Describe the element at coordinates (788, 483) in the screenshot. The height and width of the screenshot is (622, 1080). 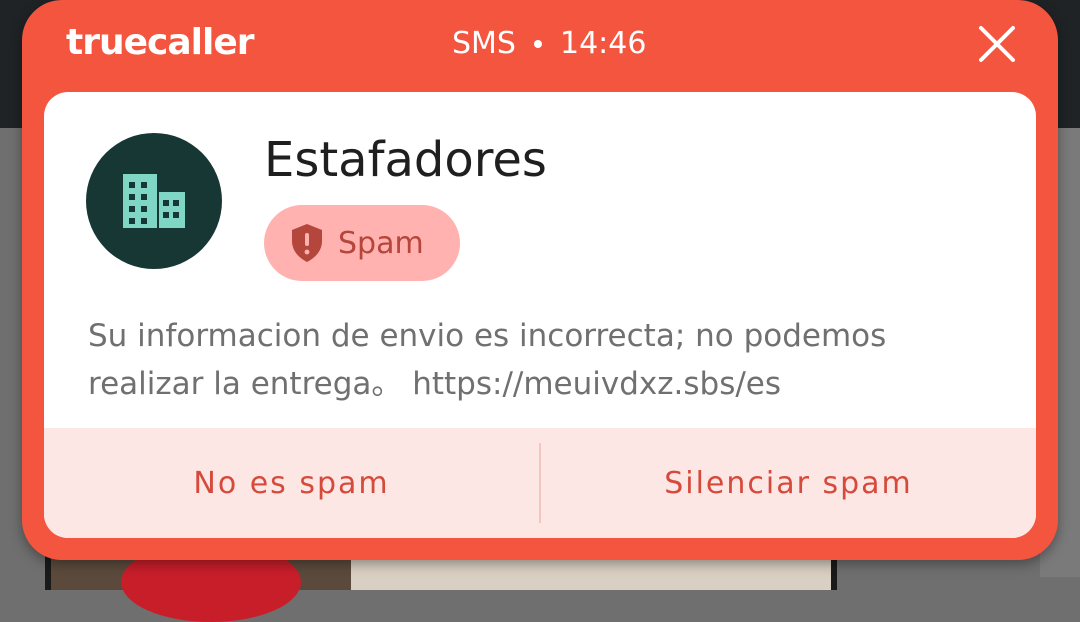
I see `mute-spam-button: Silenciar spam` at that location.